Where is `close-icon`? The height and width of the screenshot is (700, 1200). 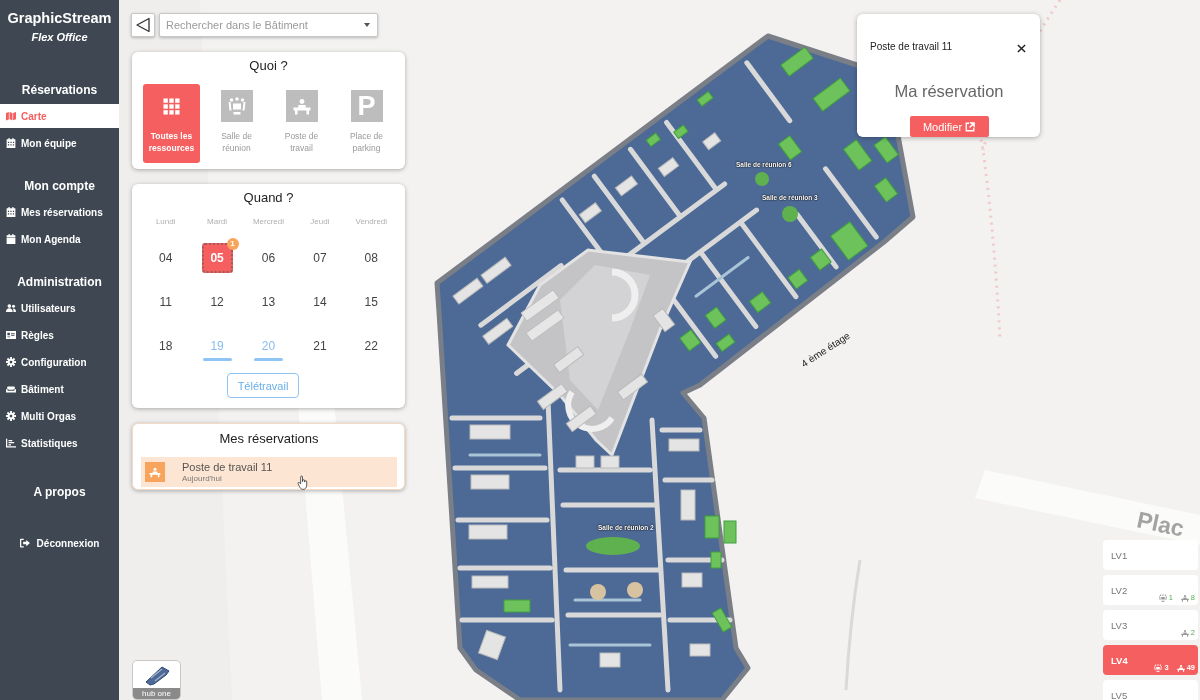 close-icon is located at coordinates (1021, 48).